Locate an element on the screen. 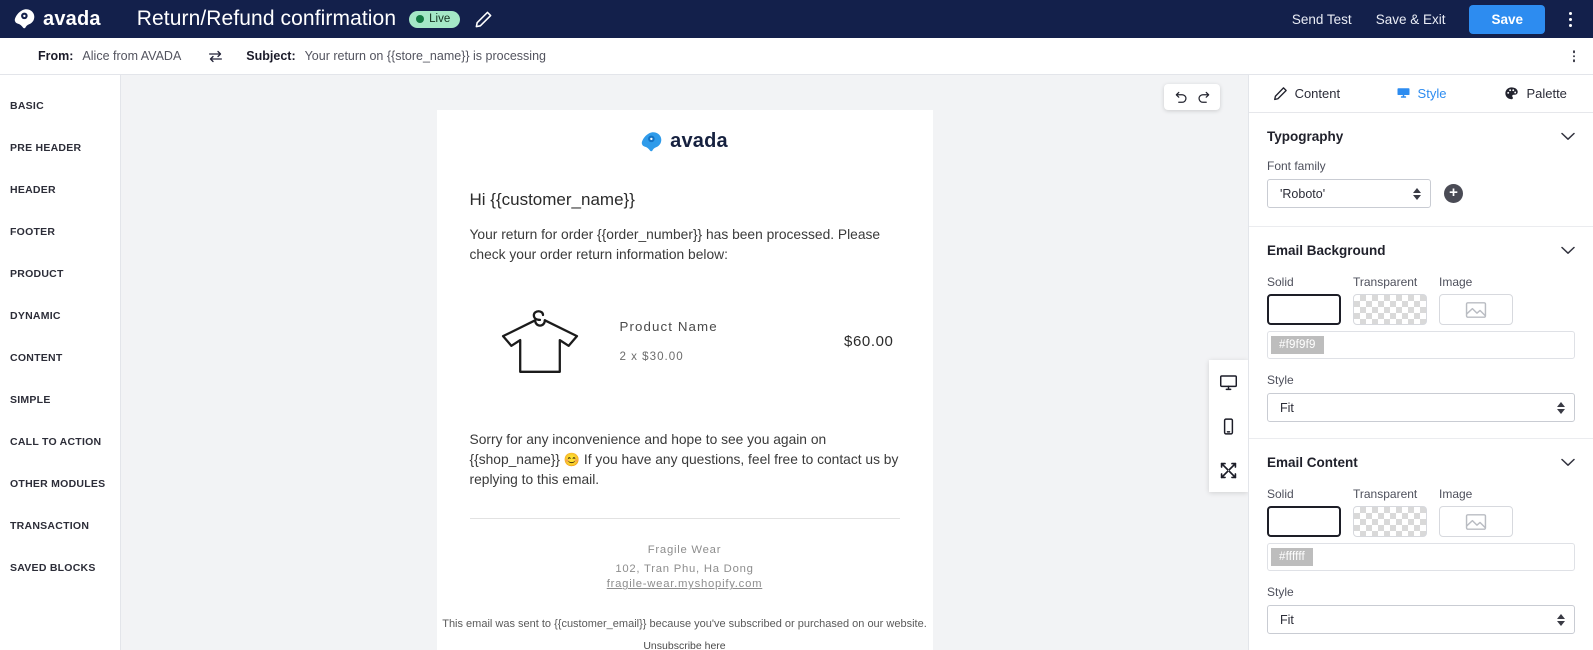 The image size is (1593, 650). avada-logo-icon is located at coordinates (652, 142).